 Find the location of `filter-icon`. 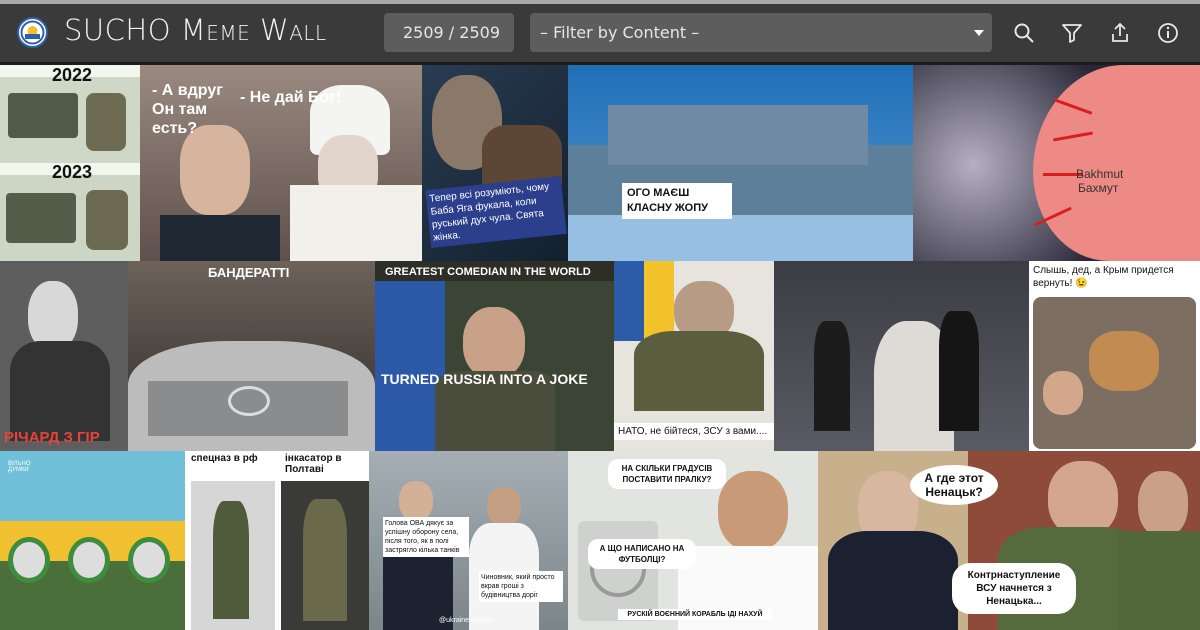

filter-icon is located at coordinates (1072, 33).